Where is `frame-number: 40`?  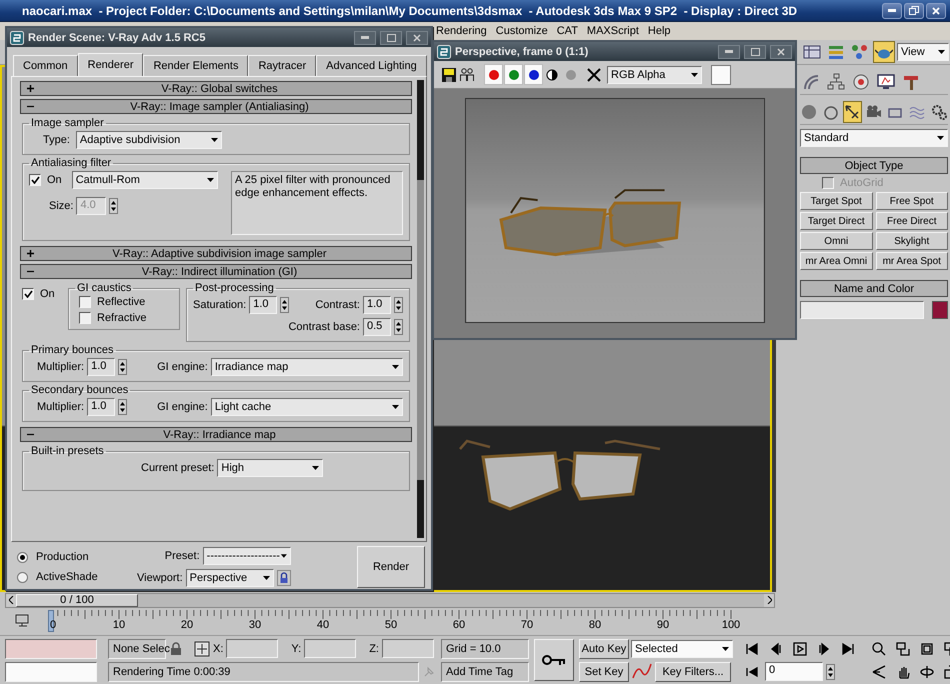
frame-number: 40 is located at coordinates (323, 625).